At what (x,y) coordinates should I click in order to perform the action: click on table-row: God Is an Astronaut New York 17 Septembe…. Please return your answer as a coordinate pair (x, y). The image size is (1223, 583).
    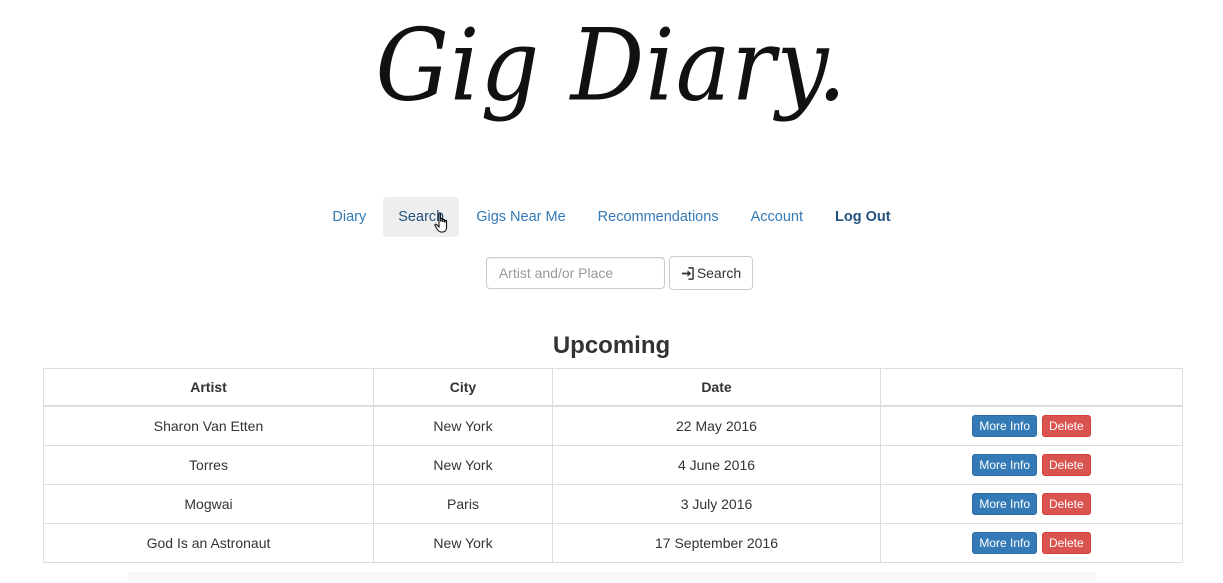
    Looking at the image, I should click on (613, 543).